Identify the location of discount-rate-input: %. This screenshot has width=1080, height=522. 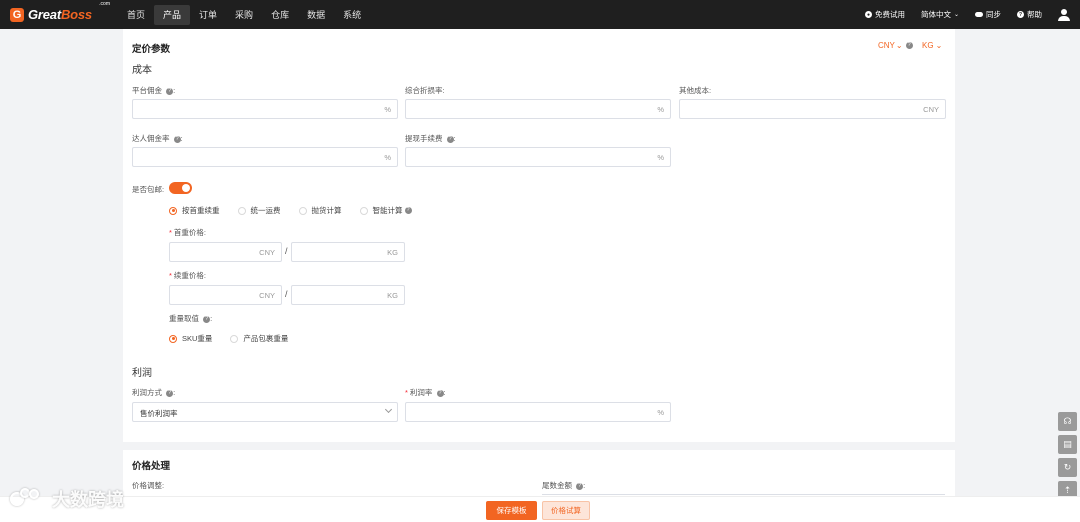
(538, 109).